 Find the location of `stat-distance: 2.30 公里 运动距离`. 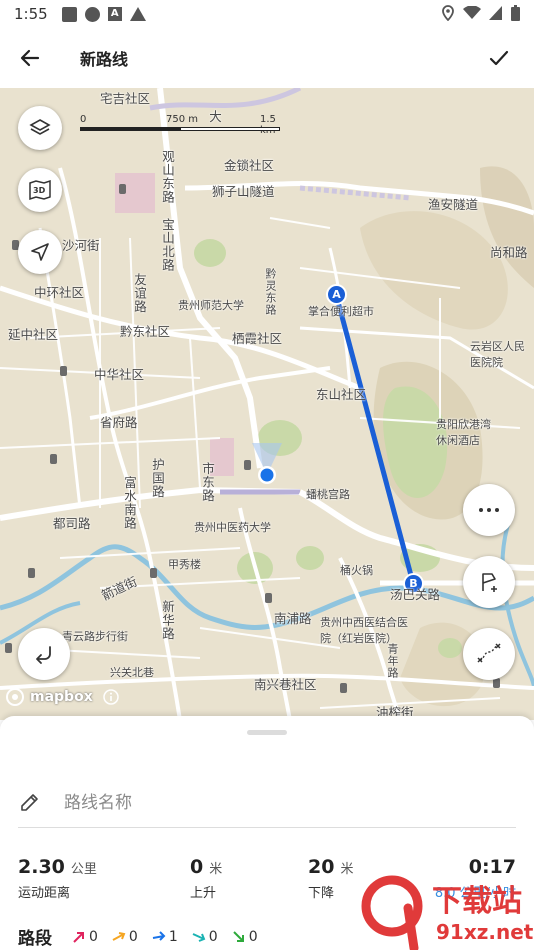

stat-distance: 2.30 公里 运动距离 is located at coordinates (57, 878).